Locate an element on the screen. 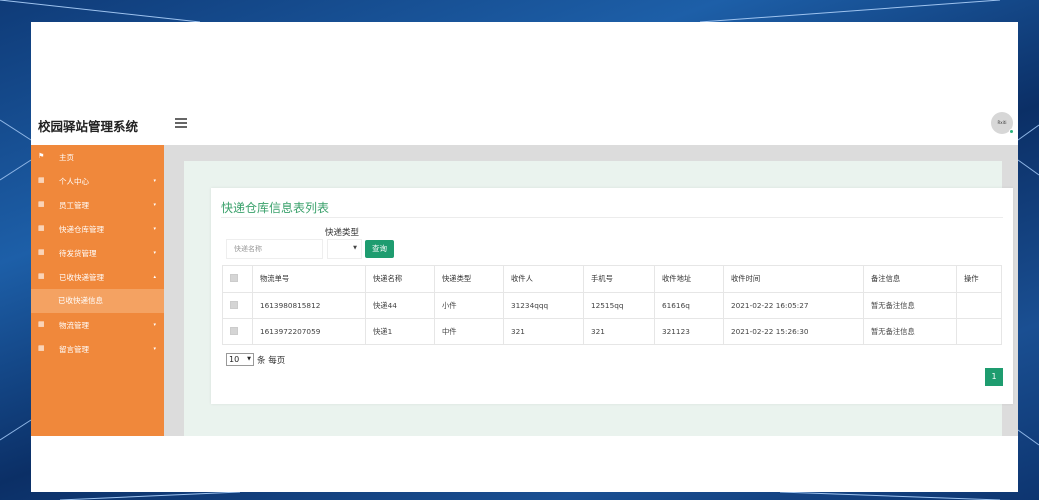 The width and height of the screenshot is (1039, 500). top-bar: 校园驿站管理系统 Rxiti is located at coordinates (524, 127).